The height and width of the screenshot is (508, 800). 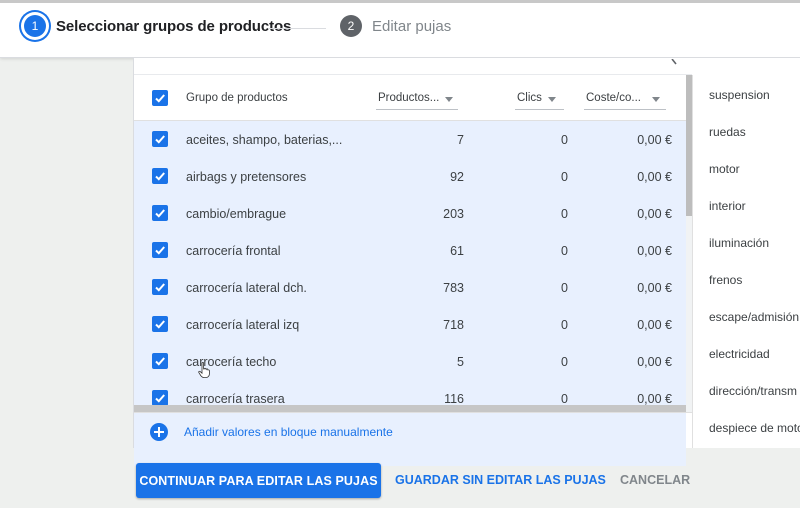 What do you see at coordinates (457, 251) in the screenshot?
I see `cell-productos: 61` at bounding box center [457, 251].